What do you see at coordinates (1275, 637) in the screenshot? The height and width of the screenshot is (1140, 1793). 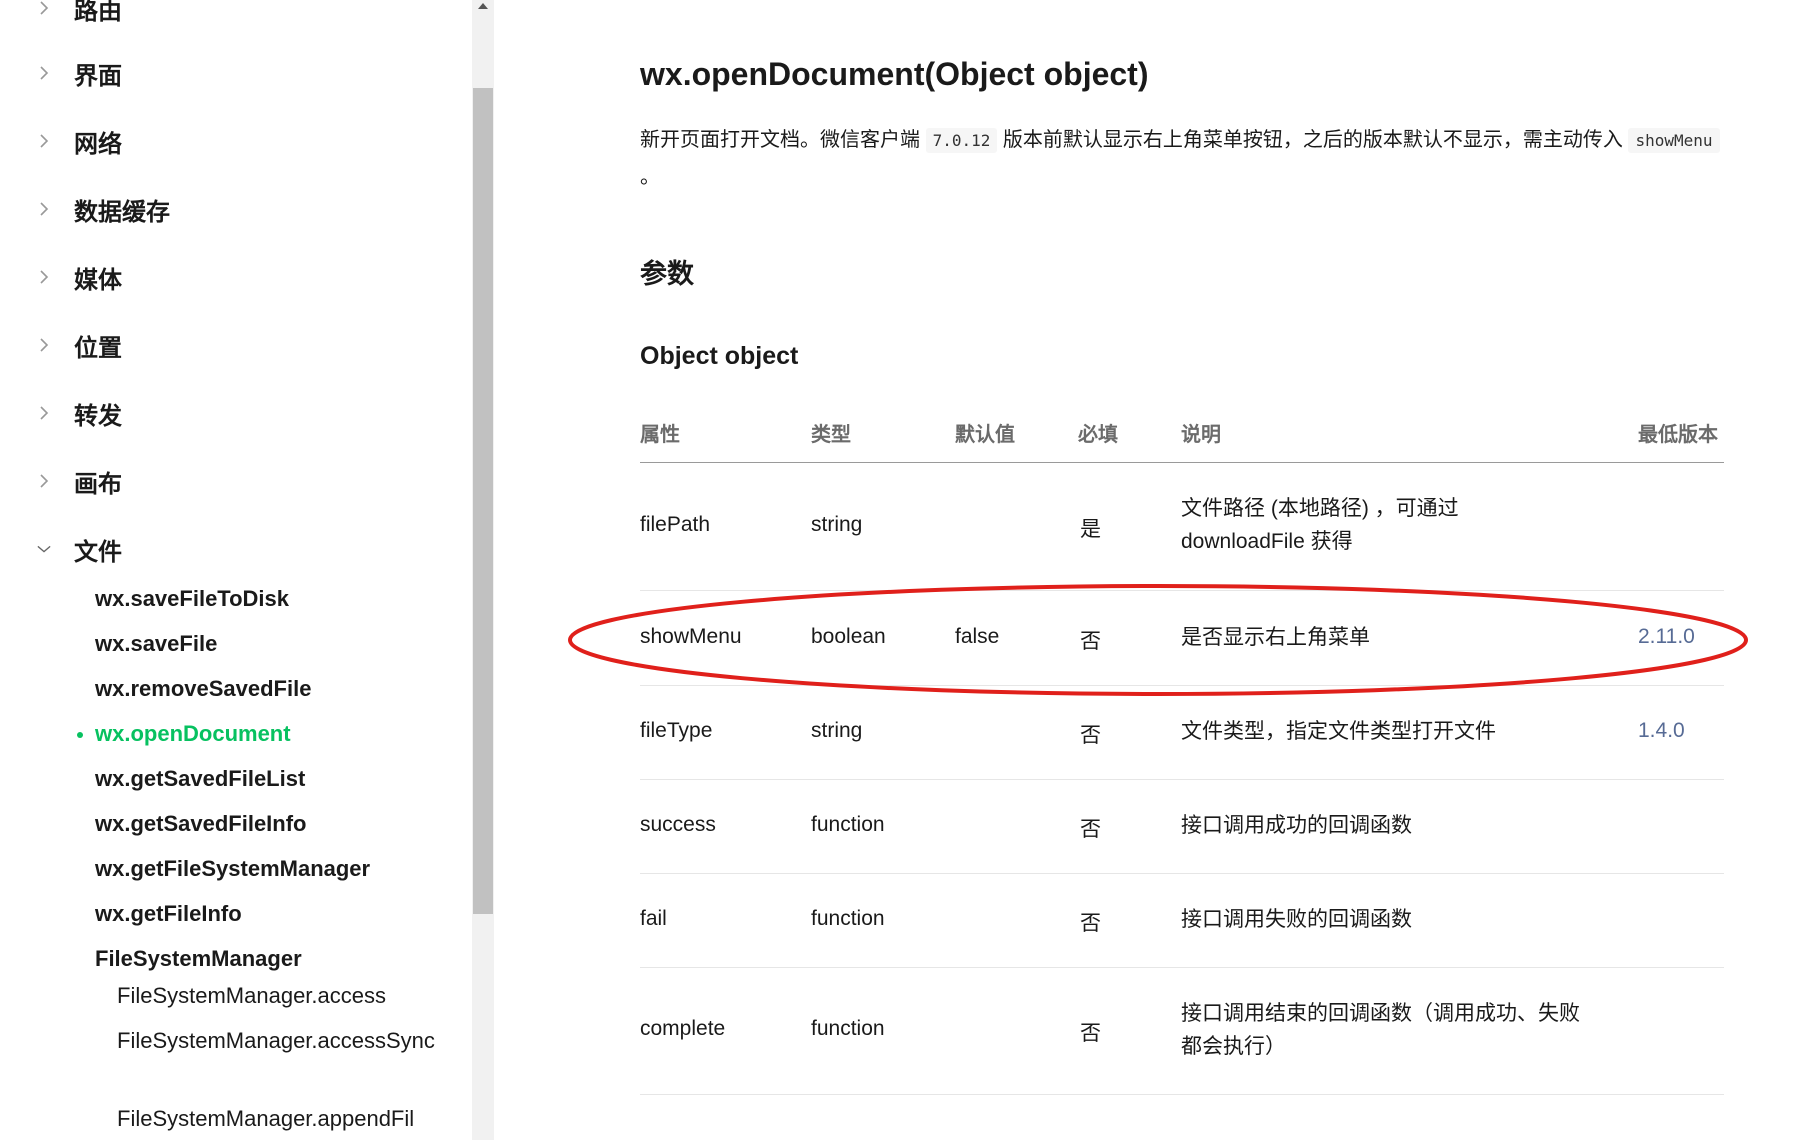 I see `cell-desc: 是否显示右上角菜单` at bounding box center [1275, 637].